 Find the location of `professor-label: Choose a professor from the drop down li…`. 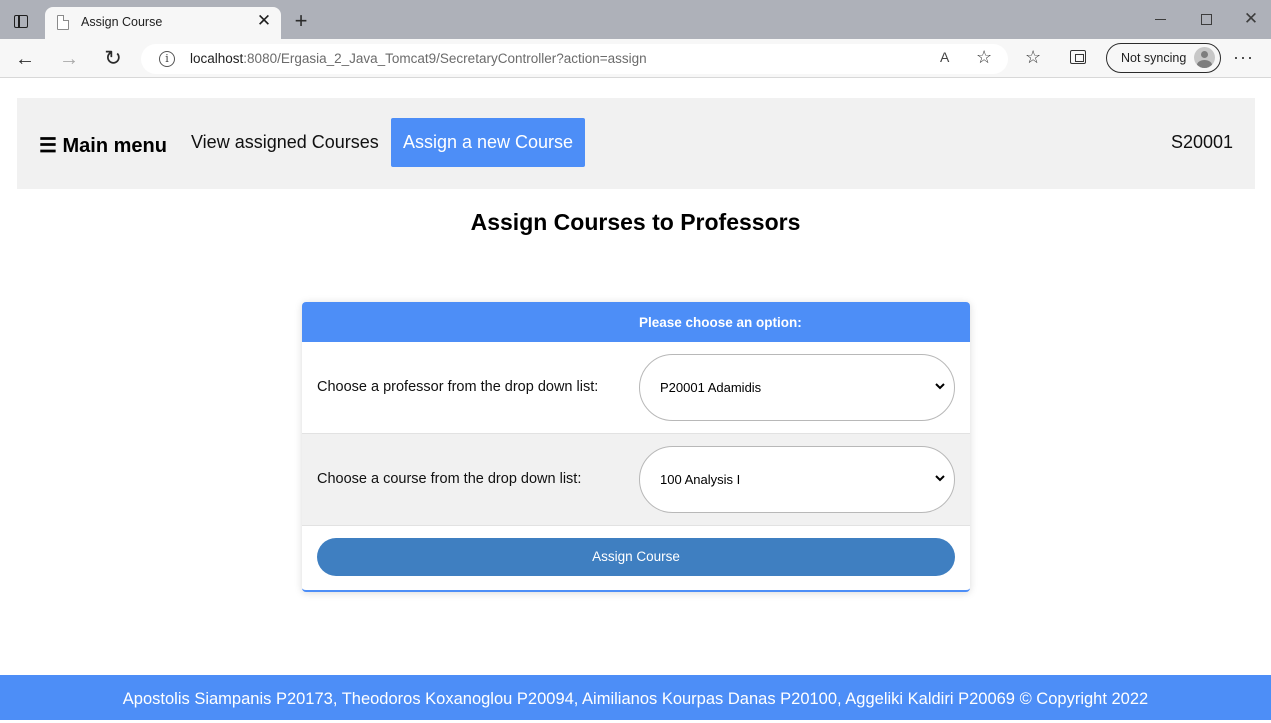

professor-label: Choose a professor from the drop down li… is located at coordinates (458, 387).